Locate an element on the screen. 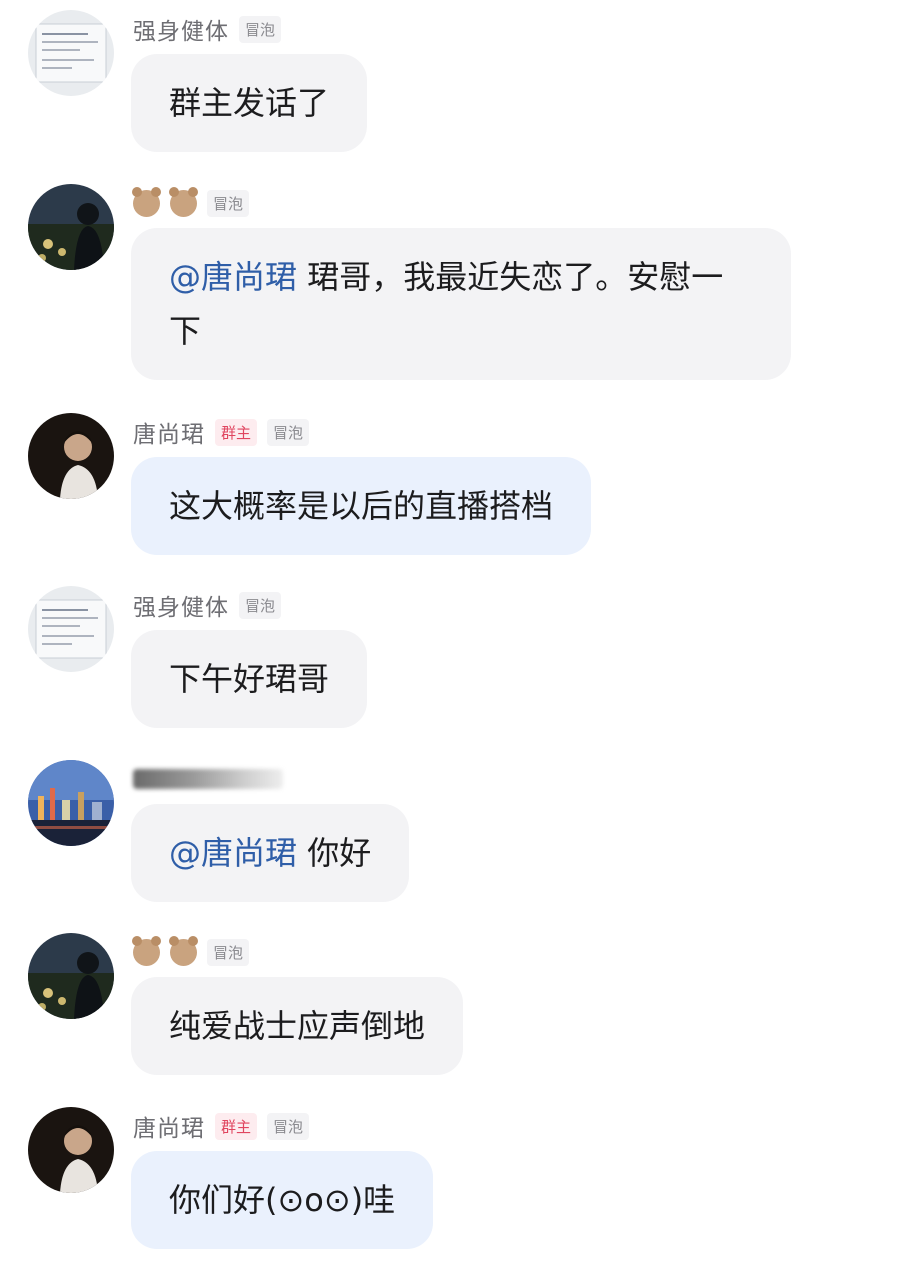 This screenshot has width=913, height=1274. message-text: 你们好(⊙o⊙)哇 is located at coordinates (282, 1200).